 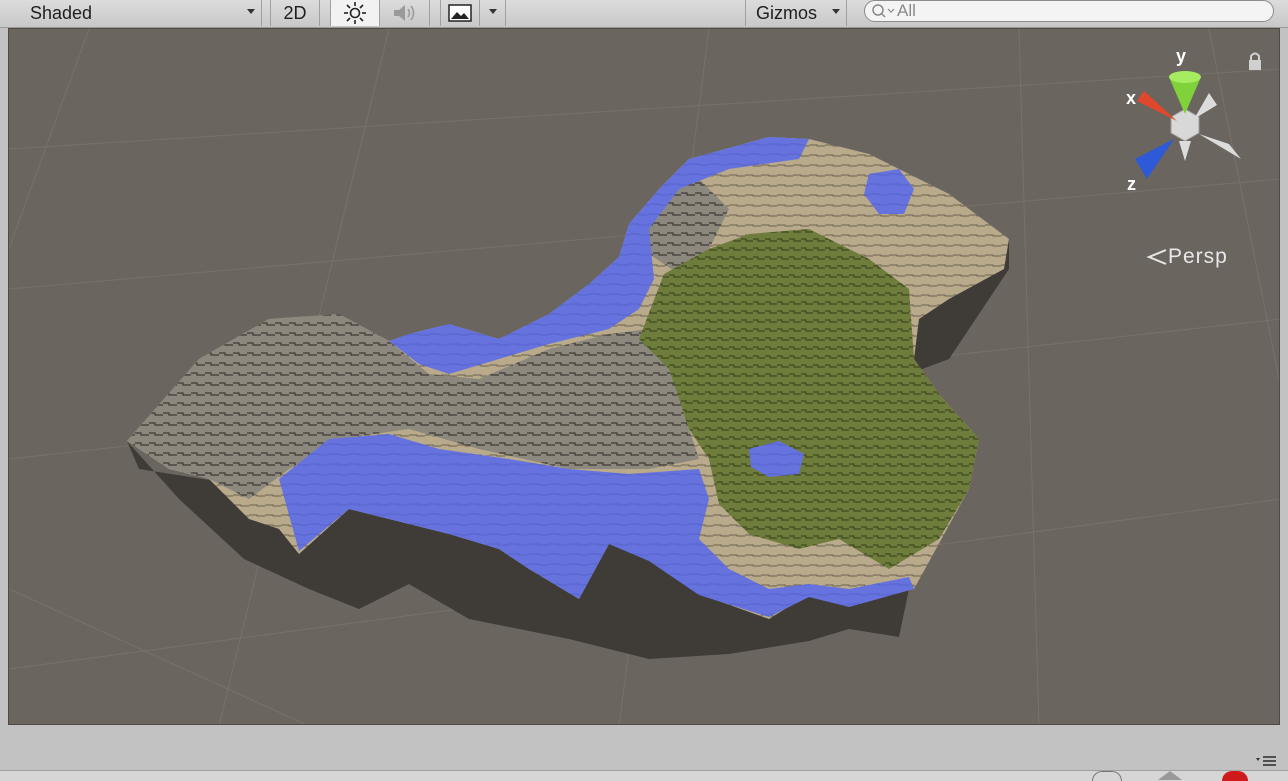 I want to click on gizmo-x-cone, so click(x=1157, y=106).